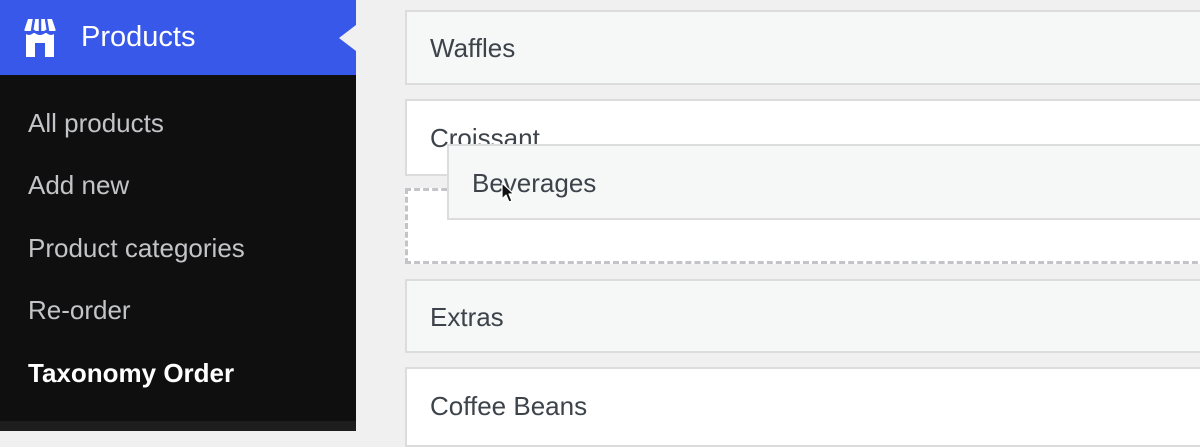  I want to click on term-label: Beverages, so click(534, 183).